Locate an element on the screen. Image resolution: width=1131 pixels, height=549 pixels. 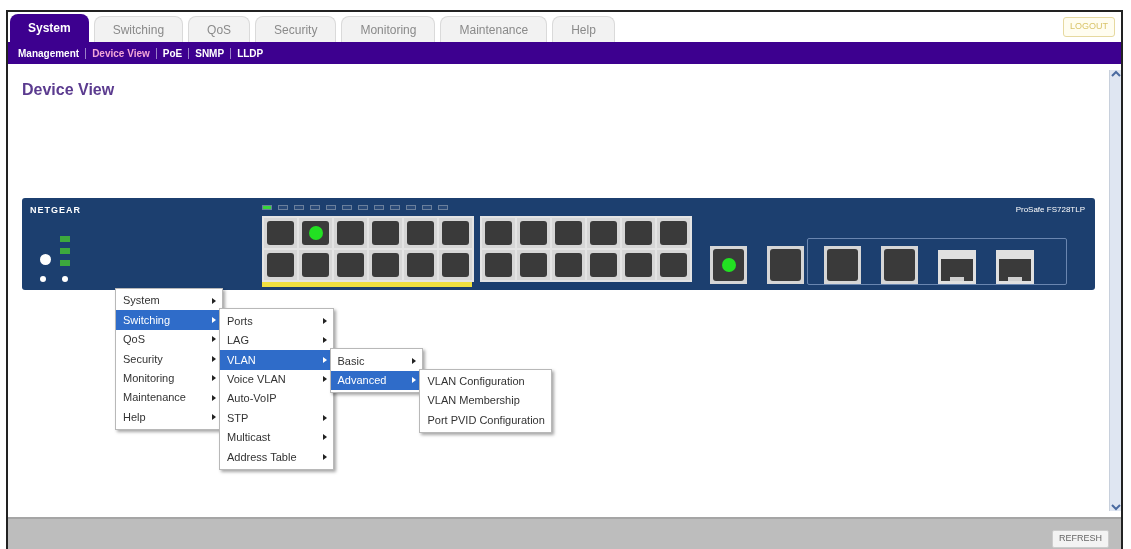
menu-item: VLAN is located at coordinates (276, 360).